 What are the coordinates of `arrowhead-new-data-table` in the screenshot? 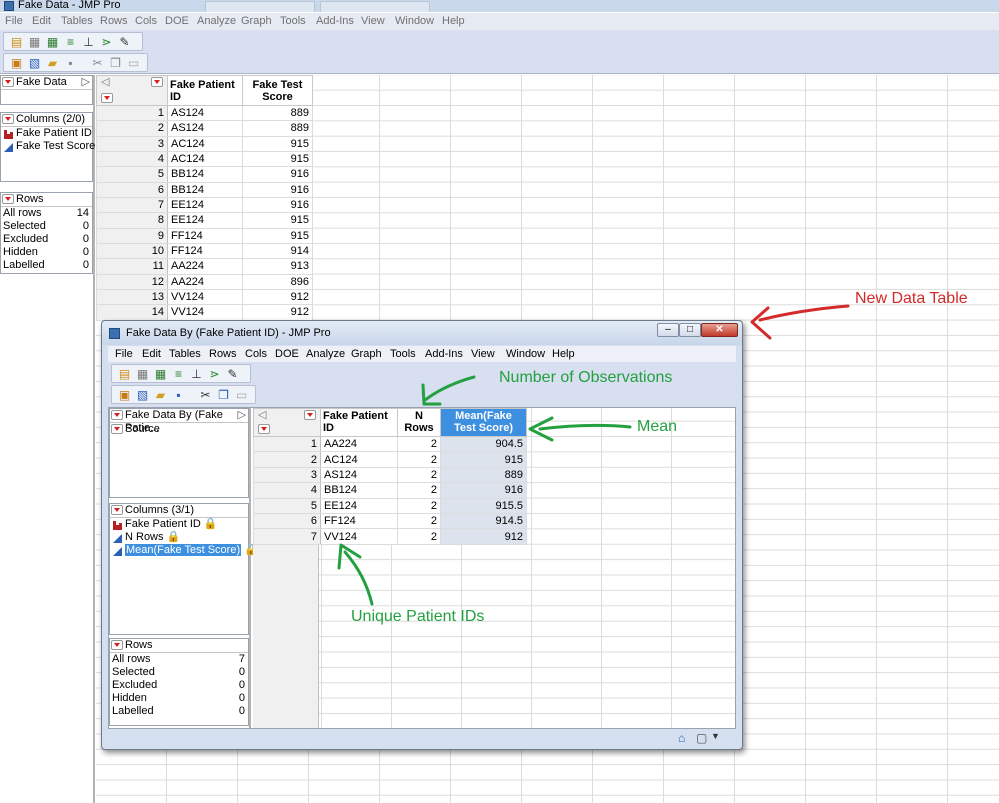 It's located at (761, 323).